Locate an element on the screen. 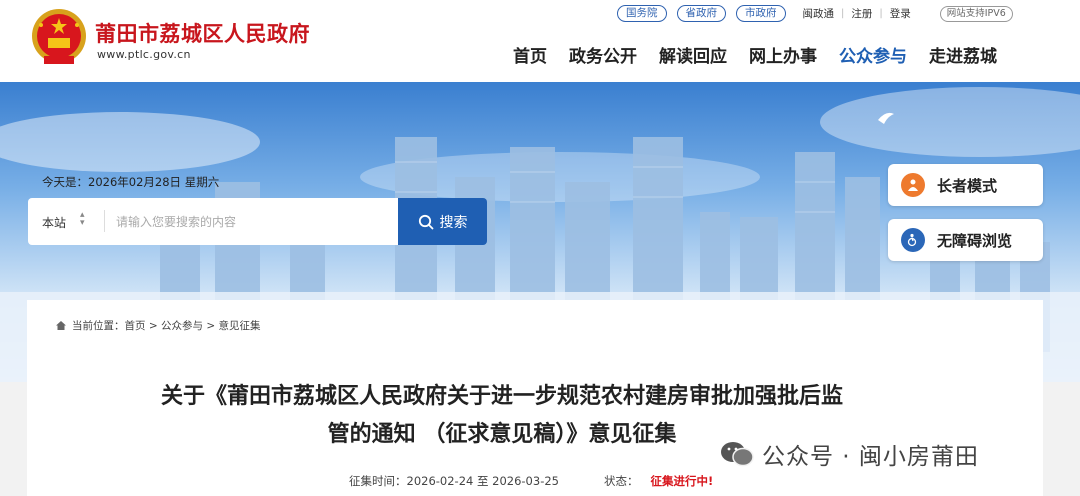  nav-about-licheng: 走进荔城 is located at coordinates (963, 54).